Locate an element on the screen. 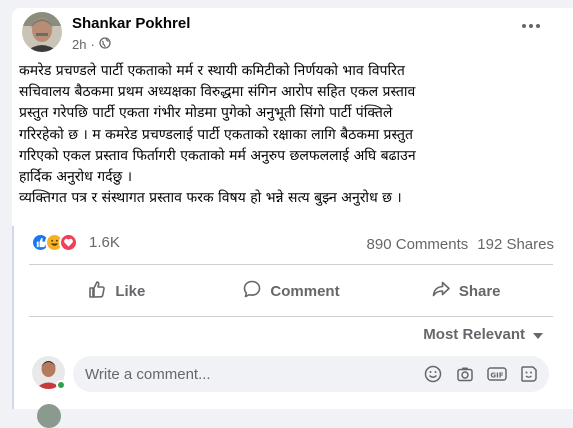 This screenshot has width=573, height=428. engagement-counts: 890 Comments 192 Shares is located at coordinates (460, 244).